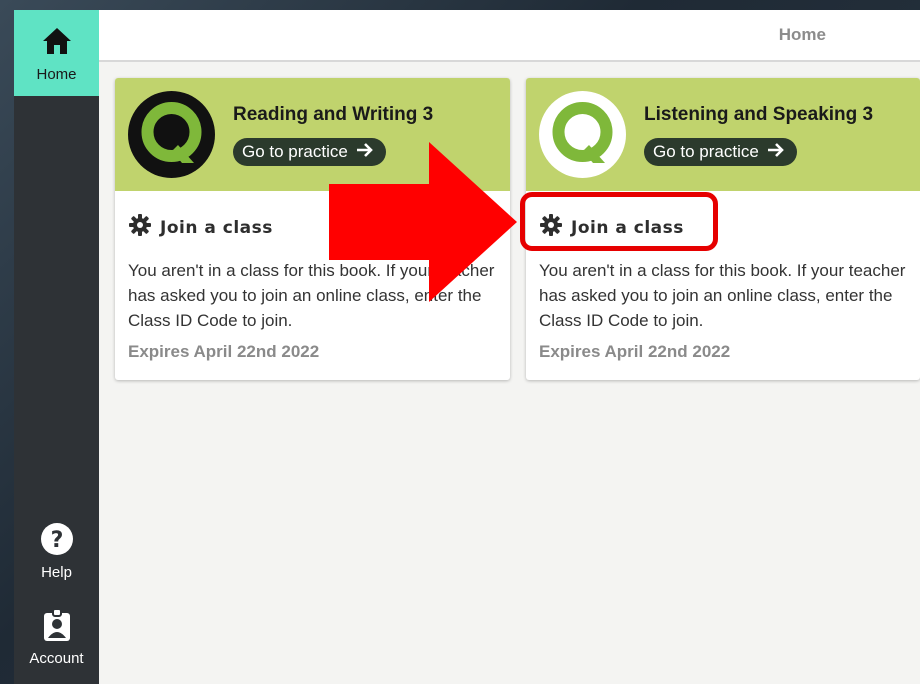  Describe the element at coordinates (423, 222) in the screenshot. I see `annotation-arrow-icon` at that location.